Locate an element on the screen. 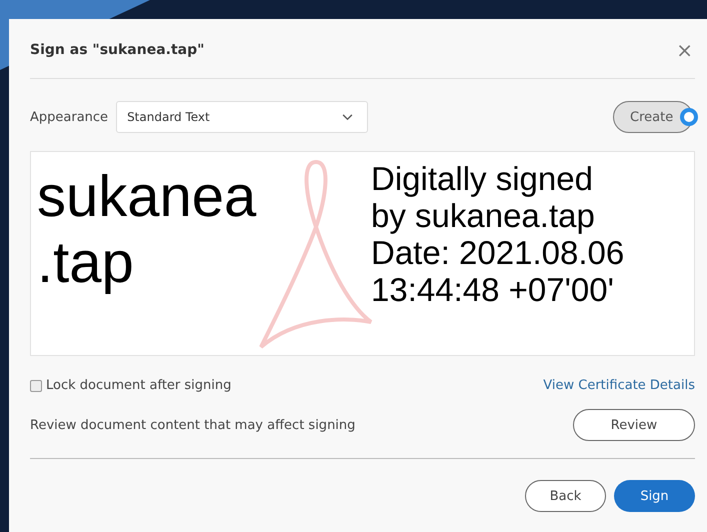 The image size is (707, 532). signature-detail: Date: 2021.08.06 is located at coordinates (497, 252).